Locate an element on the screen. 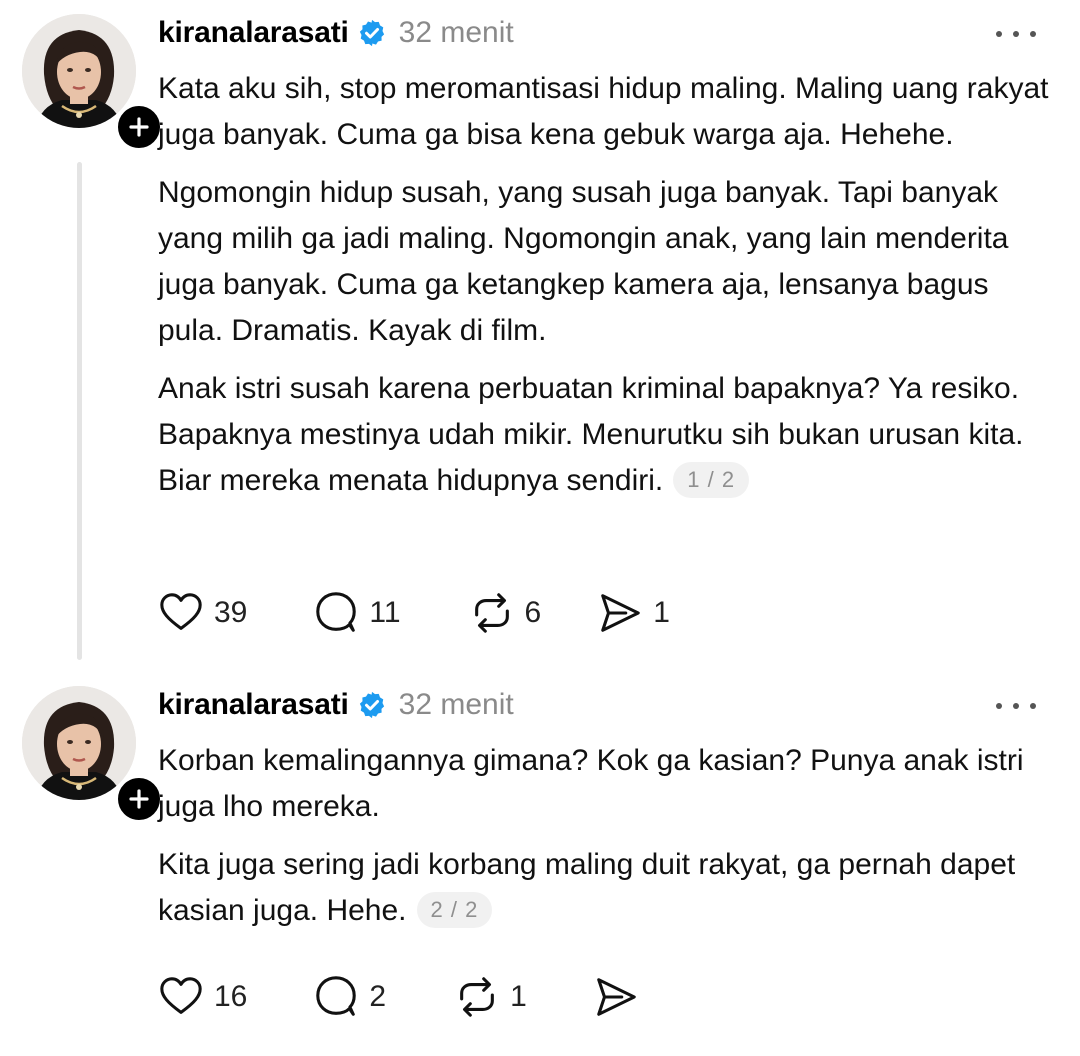  repost-count: 1 is located at coordinates (518, 996).